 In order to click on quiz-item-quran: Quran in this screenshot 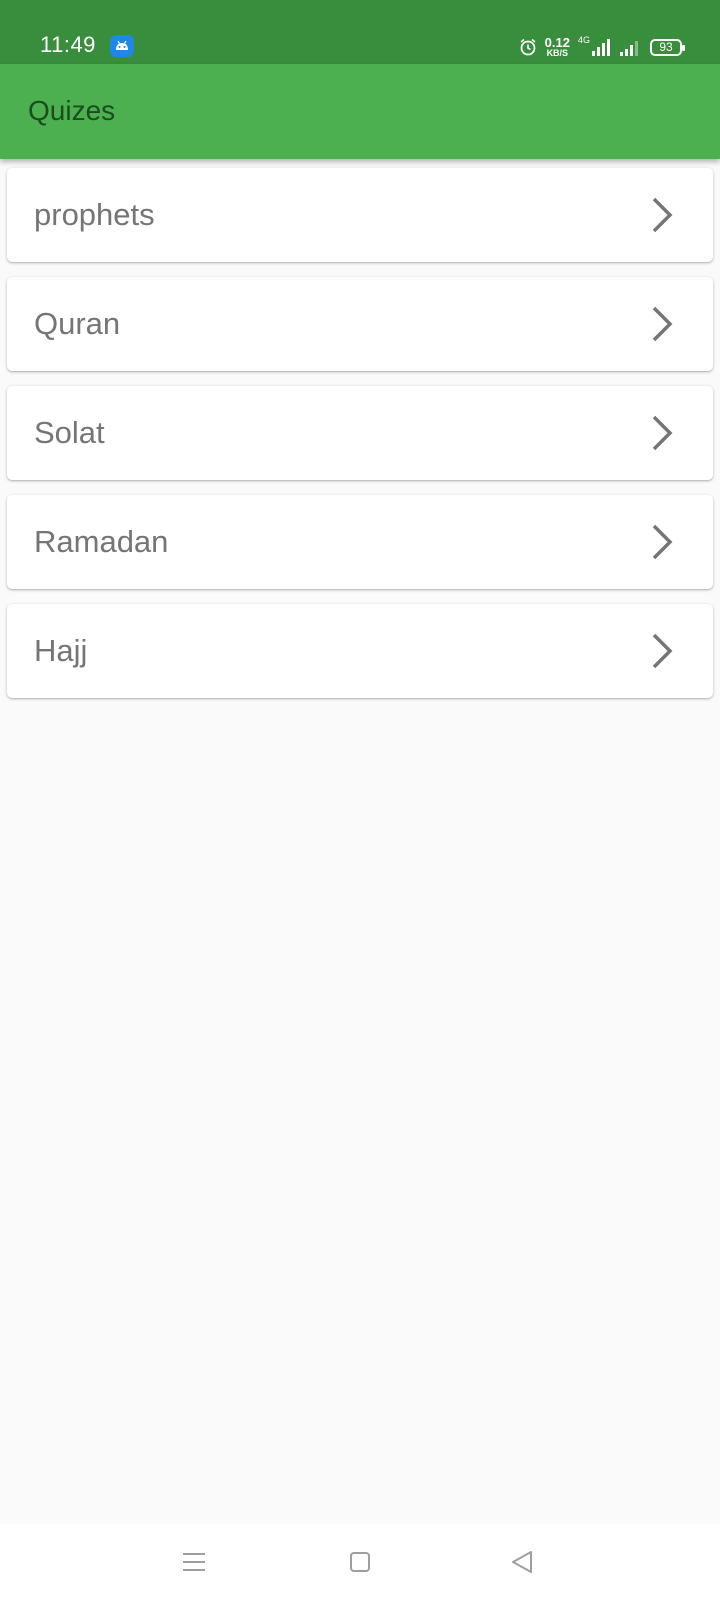, I will do `click(360, 324)`.